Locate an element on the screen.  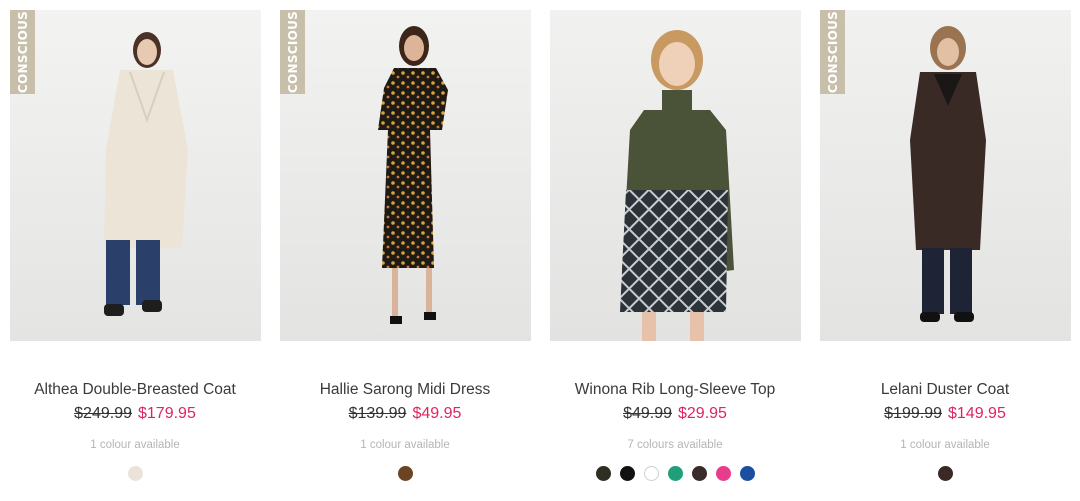
original-price: $199.99 is located at coordinates (913, 413).